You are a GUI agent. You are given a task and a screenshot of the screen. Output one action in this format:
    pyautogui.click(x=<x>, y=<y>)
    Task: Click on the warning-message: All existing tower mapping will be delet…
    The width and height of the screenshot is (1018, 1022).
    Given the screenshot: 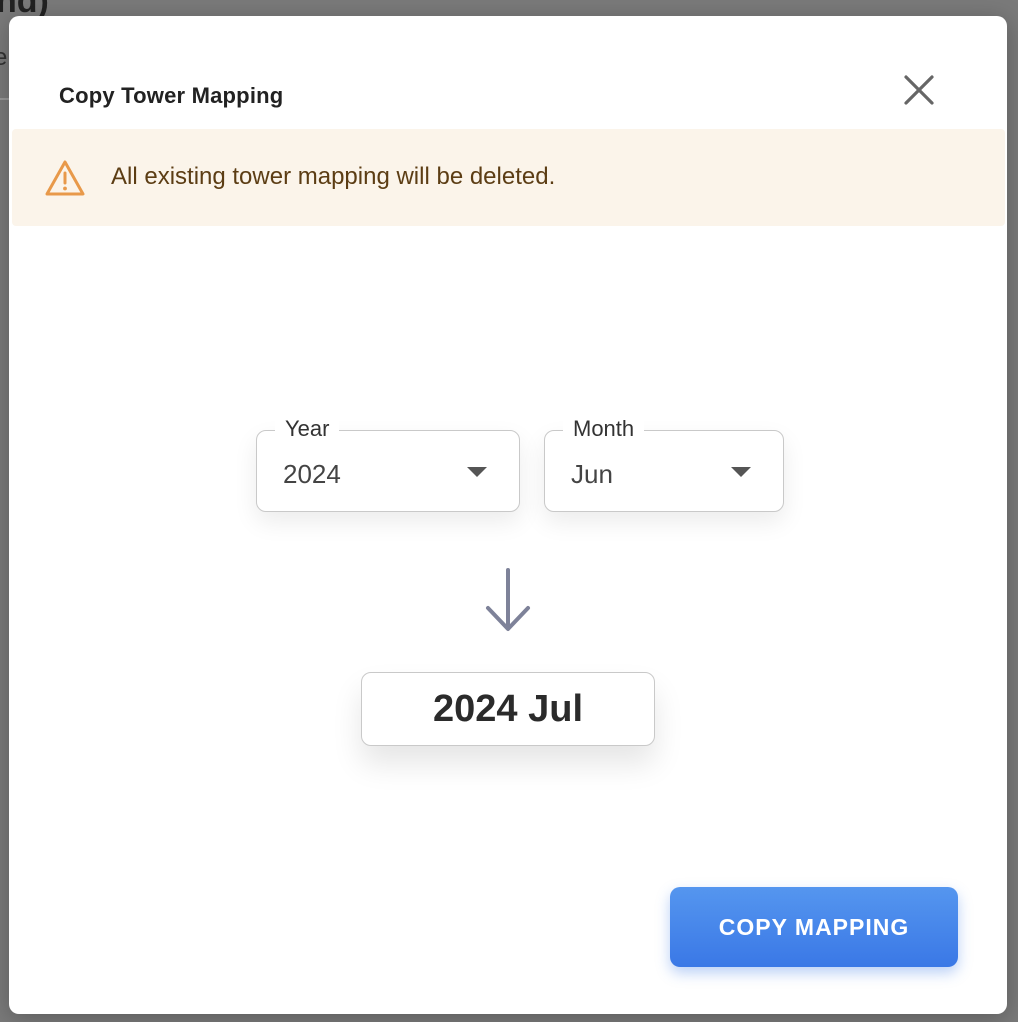 What is the action you would take?
    pyautogui.click(x=333, y=176)
    